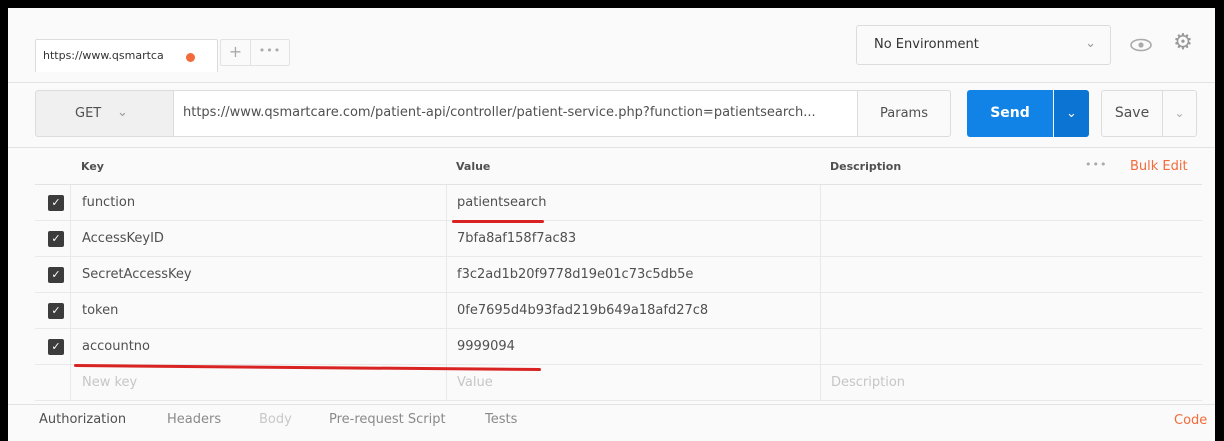  Describe the element at coordinates (1141, 45) in the screenshot. I see `eye-icon` at that location.